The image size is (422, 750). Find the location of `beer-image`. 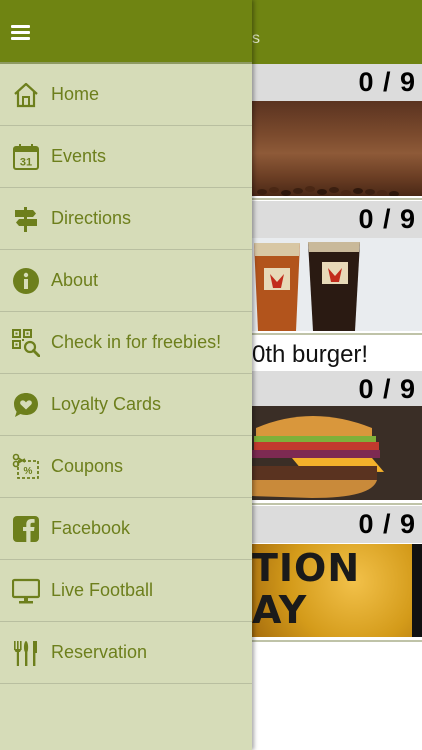

beer-image is located at coordinates (337, 284).